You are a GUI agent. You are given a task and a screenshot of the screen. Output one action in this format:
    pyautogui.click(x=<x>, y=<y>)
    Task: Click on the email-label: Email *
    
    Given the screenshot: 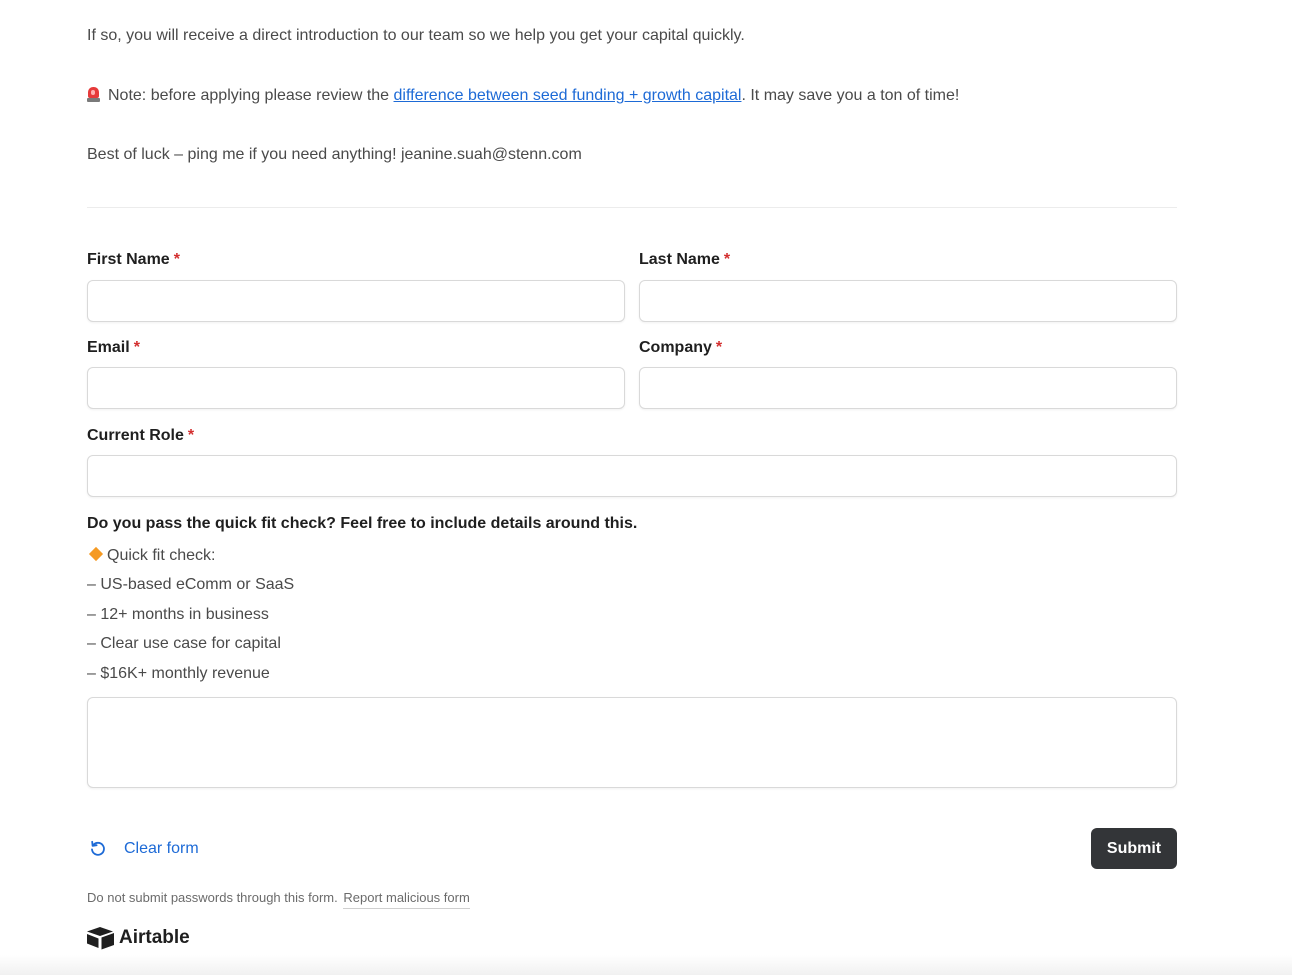 What is the action you would take?
    pyautogui.click(x=113, y=348)
    